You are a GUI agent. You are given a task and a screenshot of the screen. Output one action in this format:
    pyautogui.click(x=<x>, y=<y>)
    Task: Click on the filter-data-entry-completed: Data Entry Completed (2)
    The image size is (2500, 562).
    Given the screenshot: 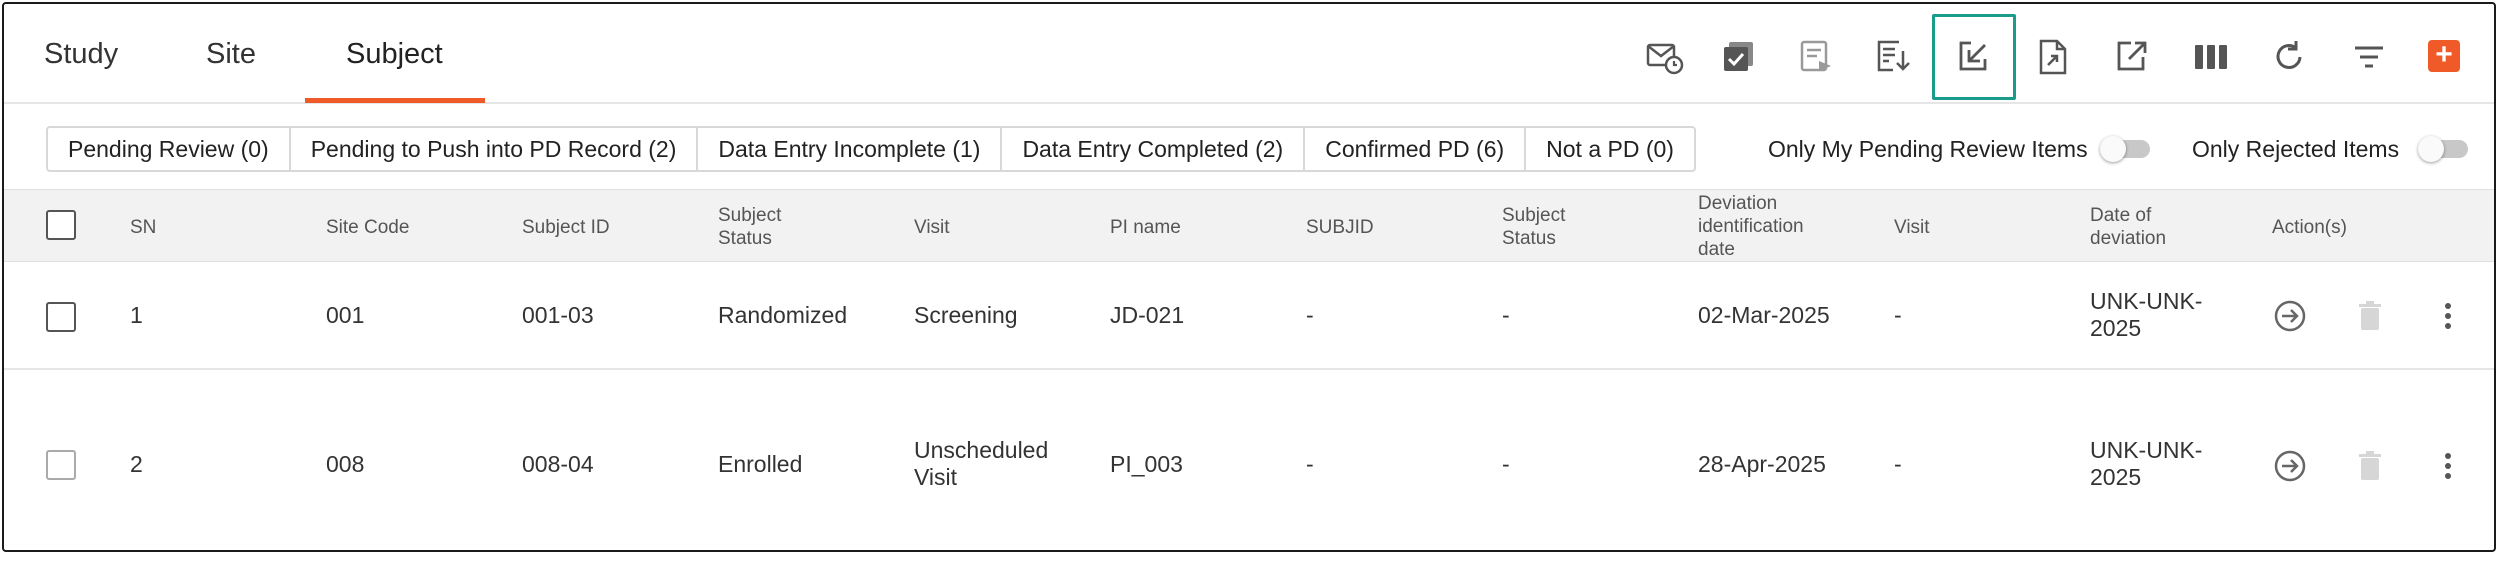 What is the action you would take?
    pyautogui.click(x=1154, y=149)
    